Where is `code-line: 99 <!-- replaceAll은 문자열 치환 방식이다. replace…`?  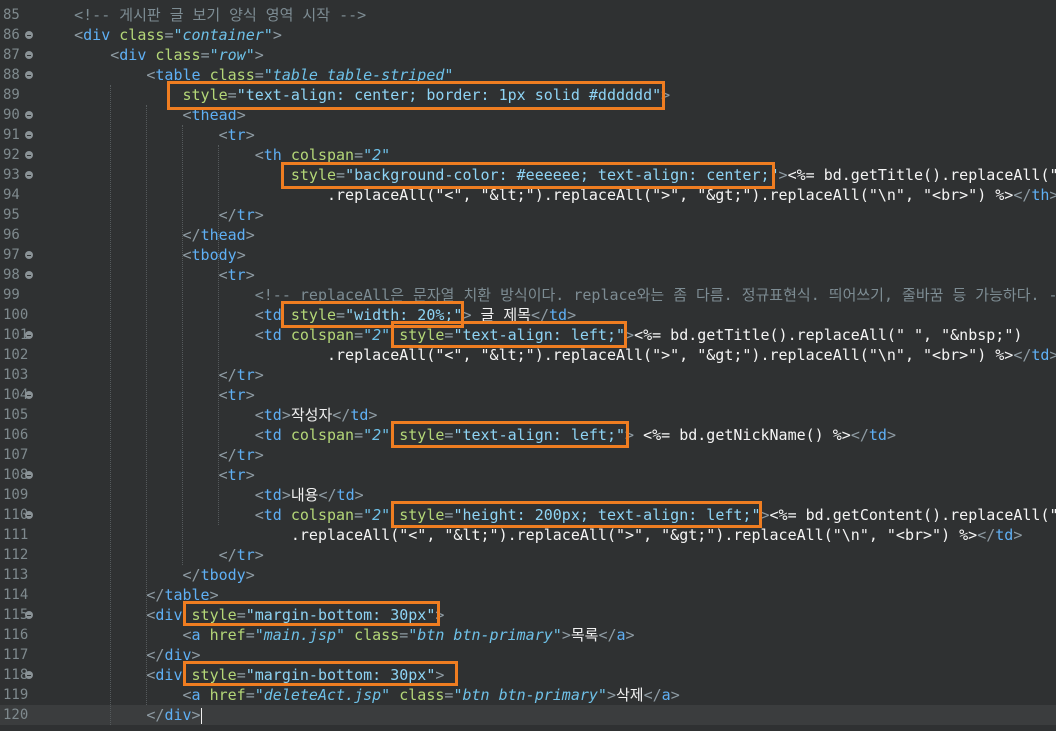 code-line: 99 <!-- replaceAll은 문자열 치환 방식이다. replace… is located at coordinates (528, 295).